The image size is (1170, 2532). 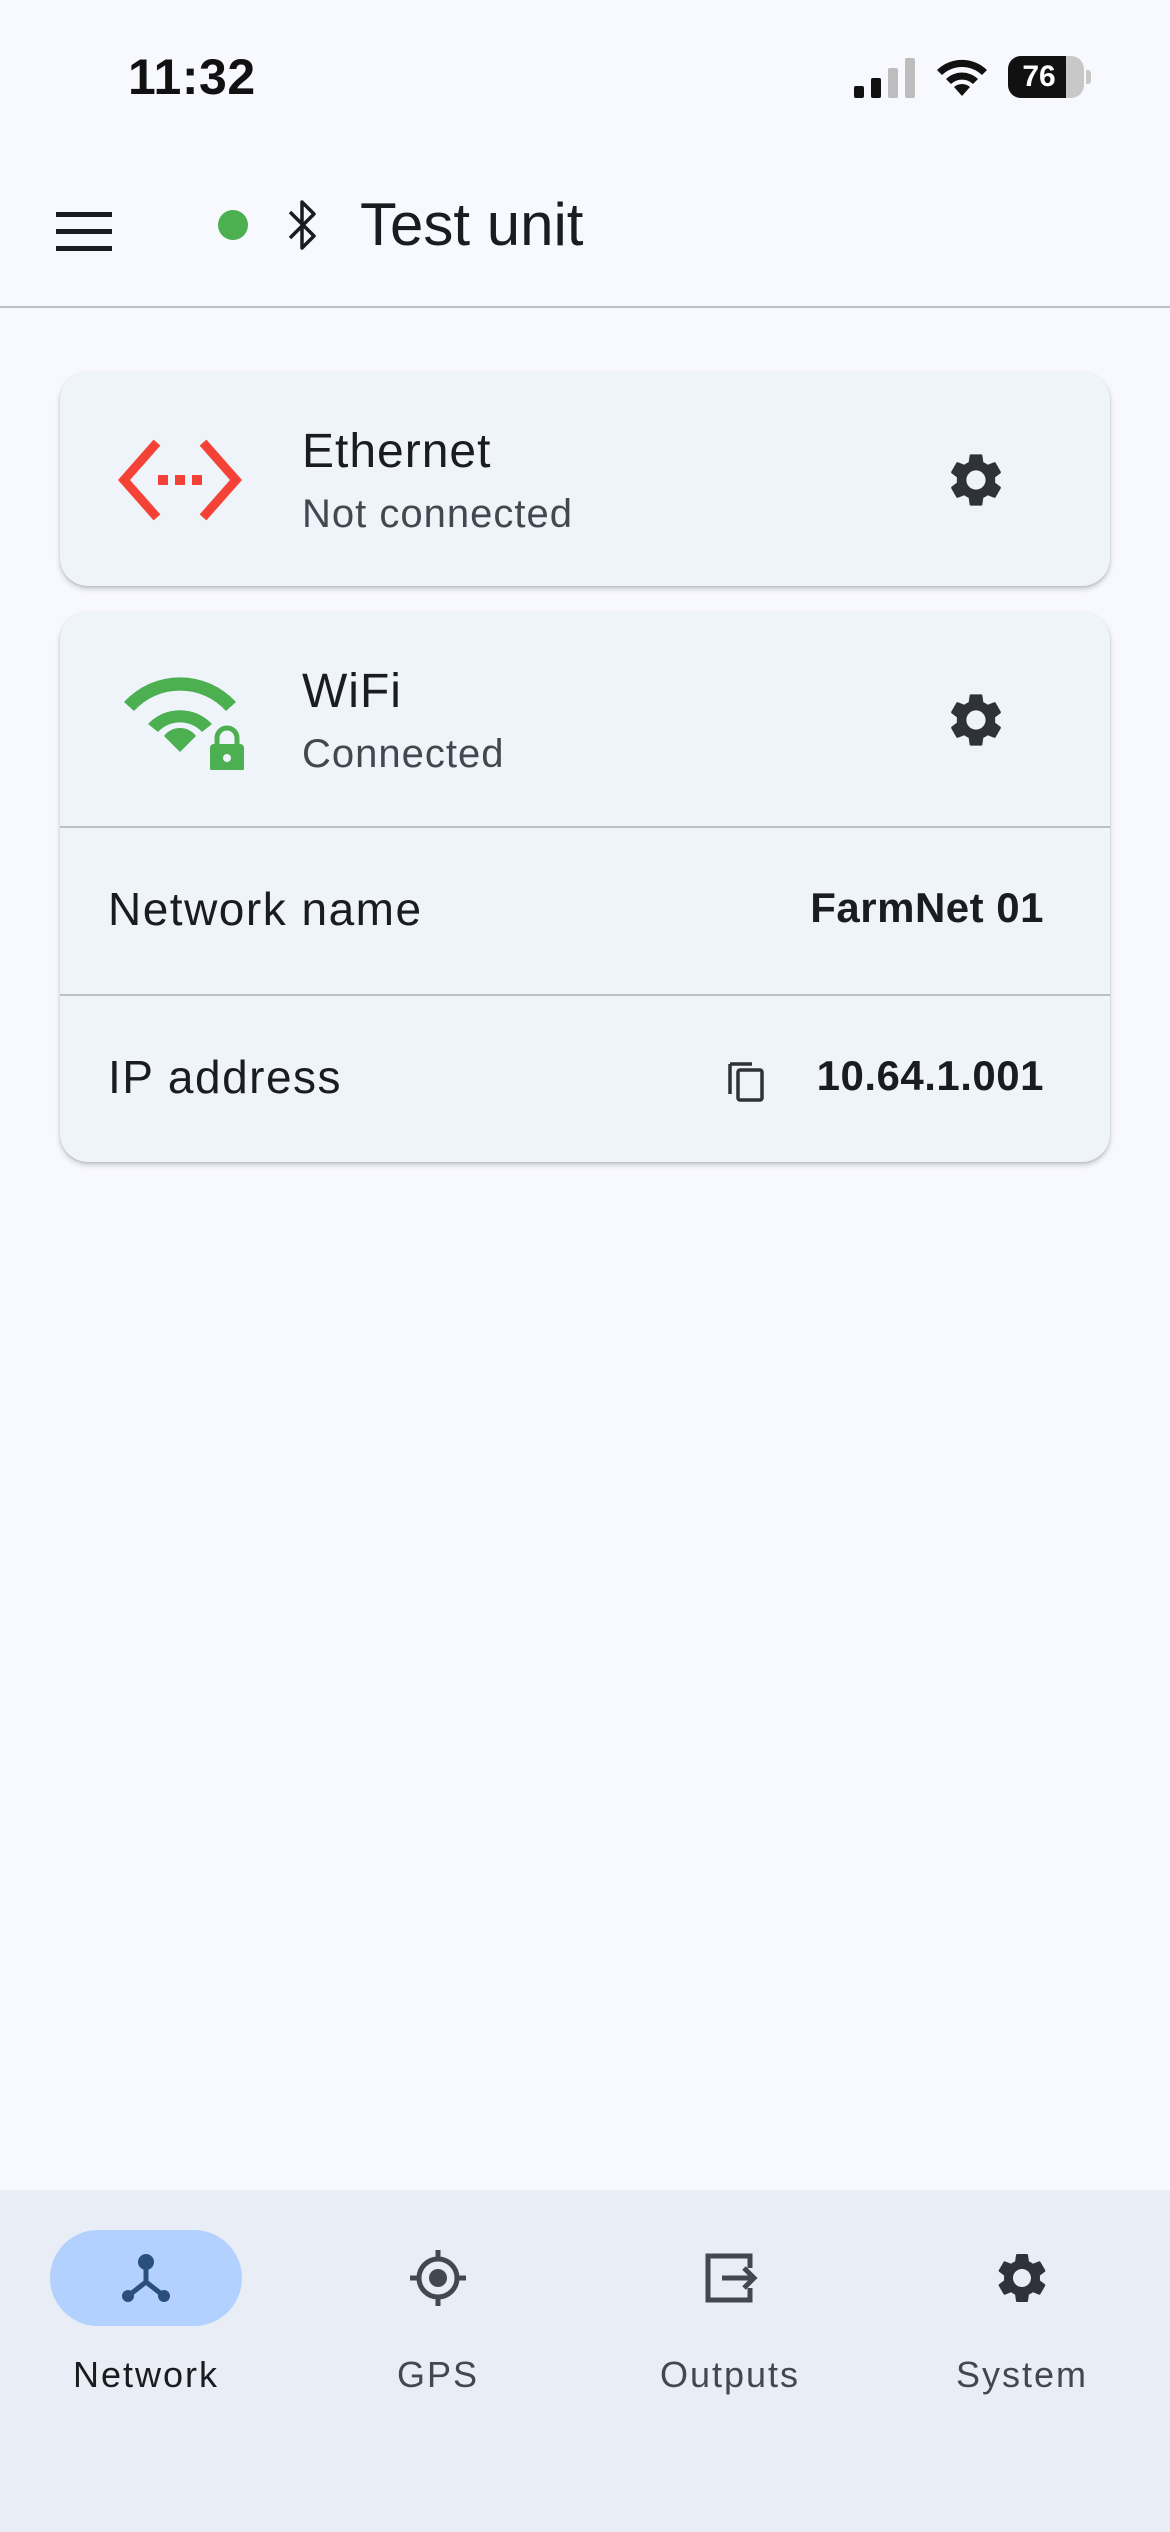 What do you see at coordinates (180, 480) in the screenshot?
I see `ethernet-icon` at bounding box center [180, 480].